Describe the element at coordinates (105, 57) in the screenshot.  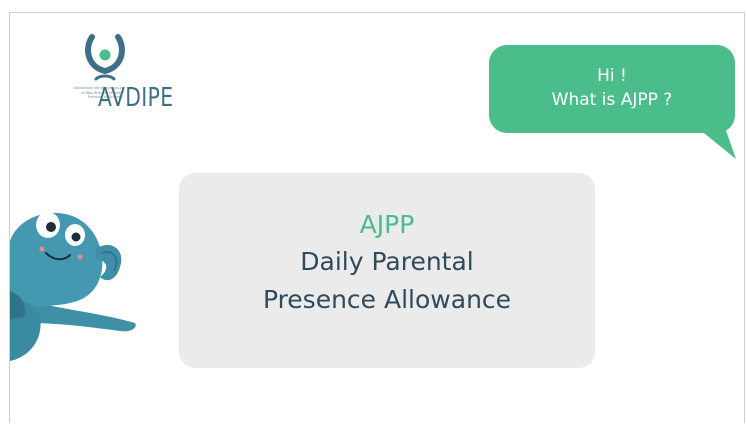
I see `avdipe-person-icon` at that location.